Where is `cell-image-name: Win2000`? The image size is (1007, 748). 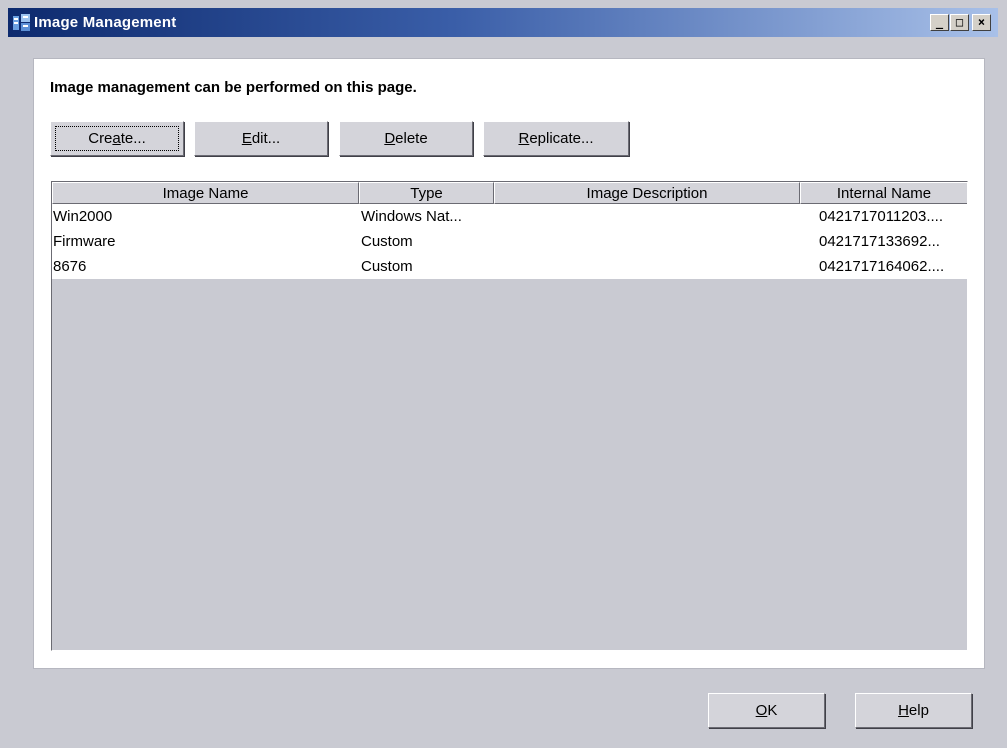
cell-image-name: Win2000 is located at coordinates (83, 216).